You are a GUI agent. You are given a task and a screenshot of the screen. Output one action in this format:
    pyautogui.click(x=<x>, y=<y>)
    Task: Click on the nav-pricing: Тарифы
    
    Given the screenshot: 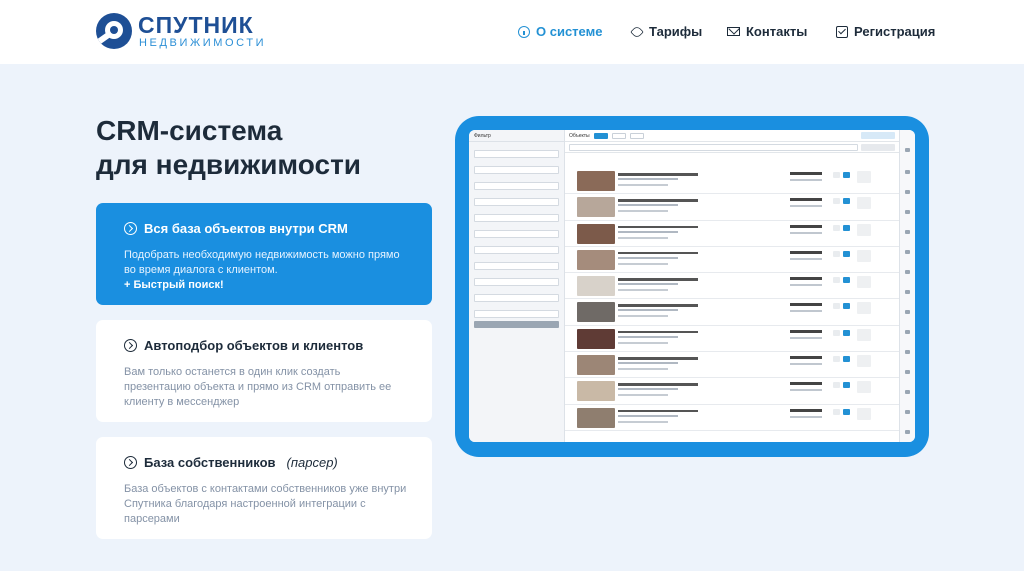 What is the action you would take?
    pyautogui.click(x=666, y=31)
    